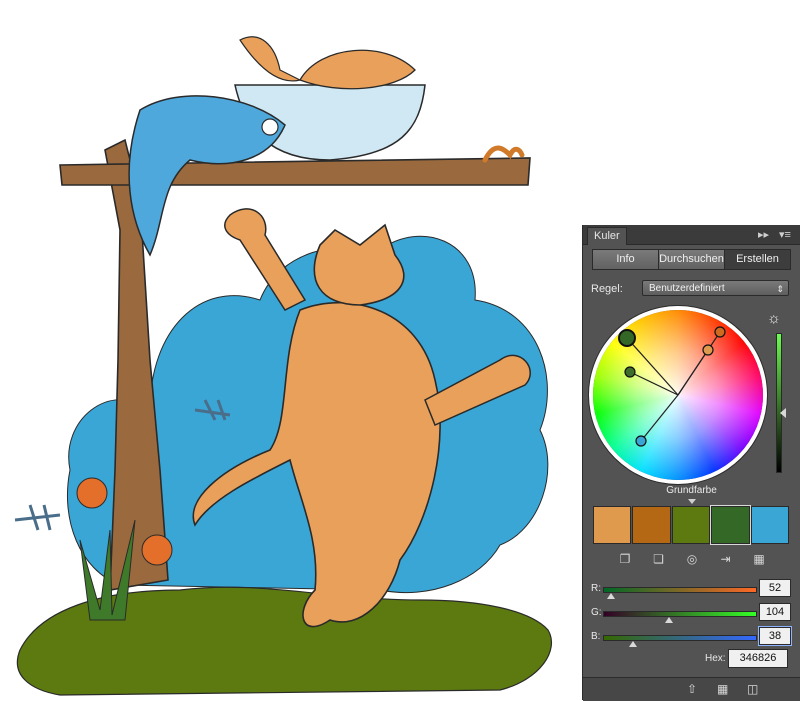  I want to click on tab-info: Info, so click(626, 259).